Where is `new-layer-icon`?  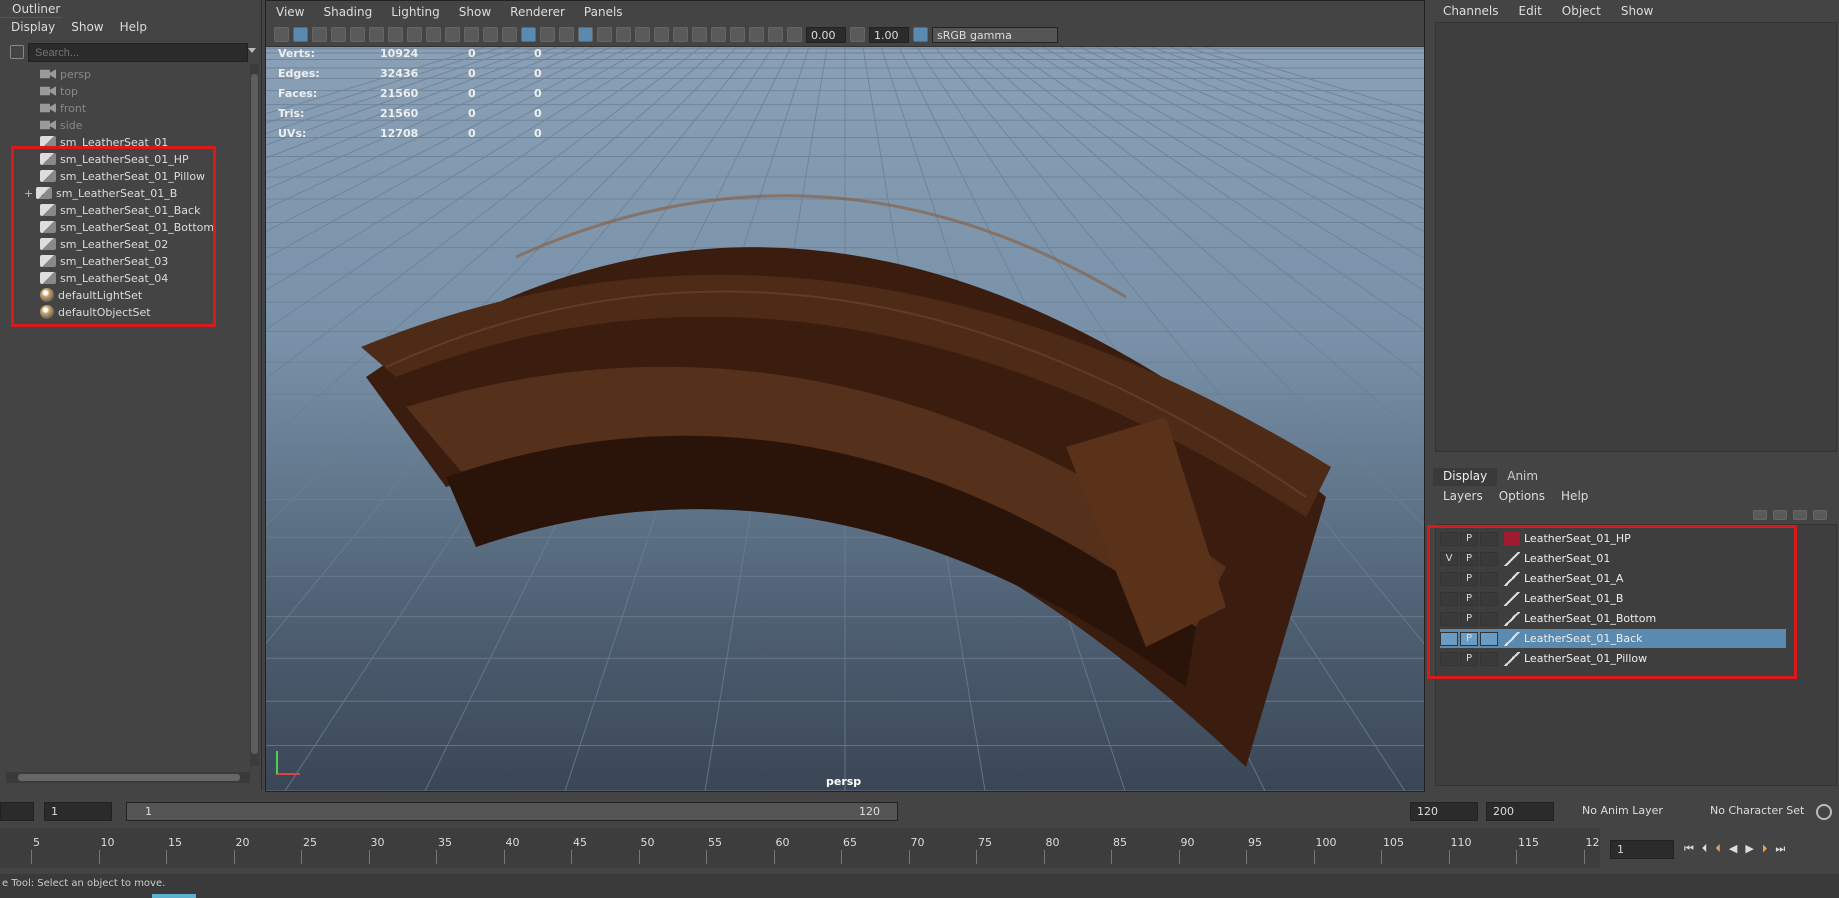 new-layer-icon is located at coordinates (1800, 515).